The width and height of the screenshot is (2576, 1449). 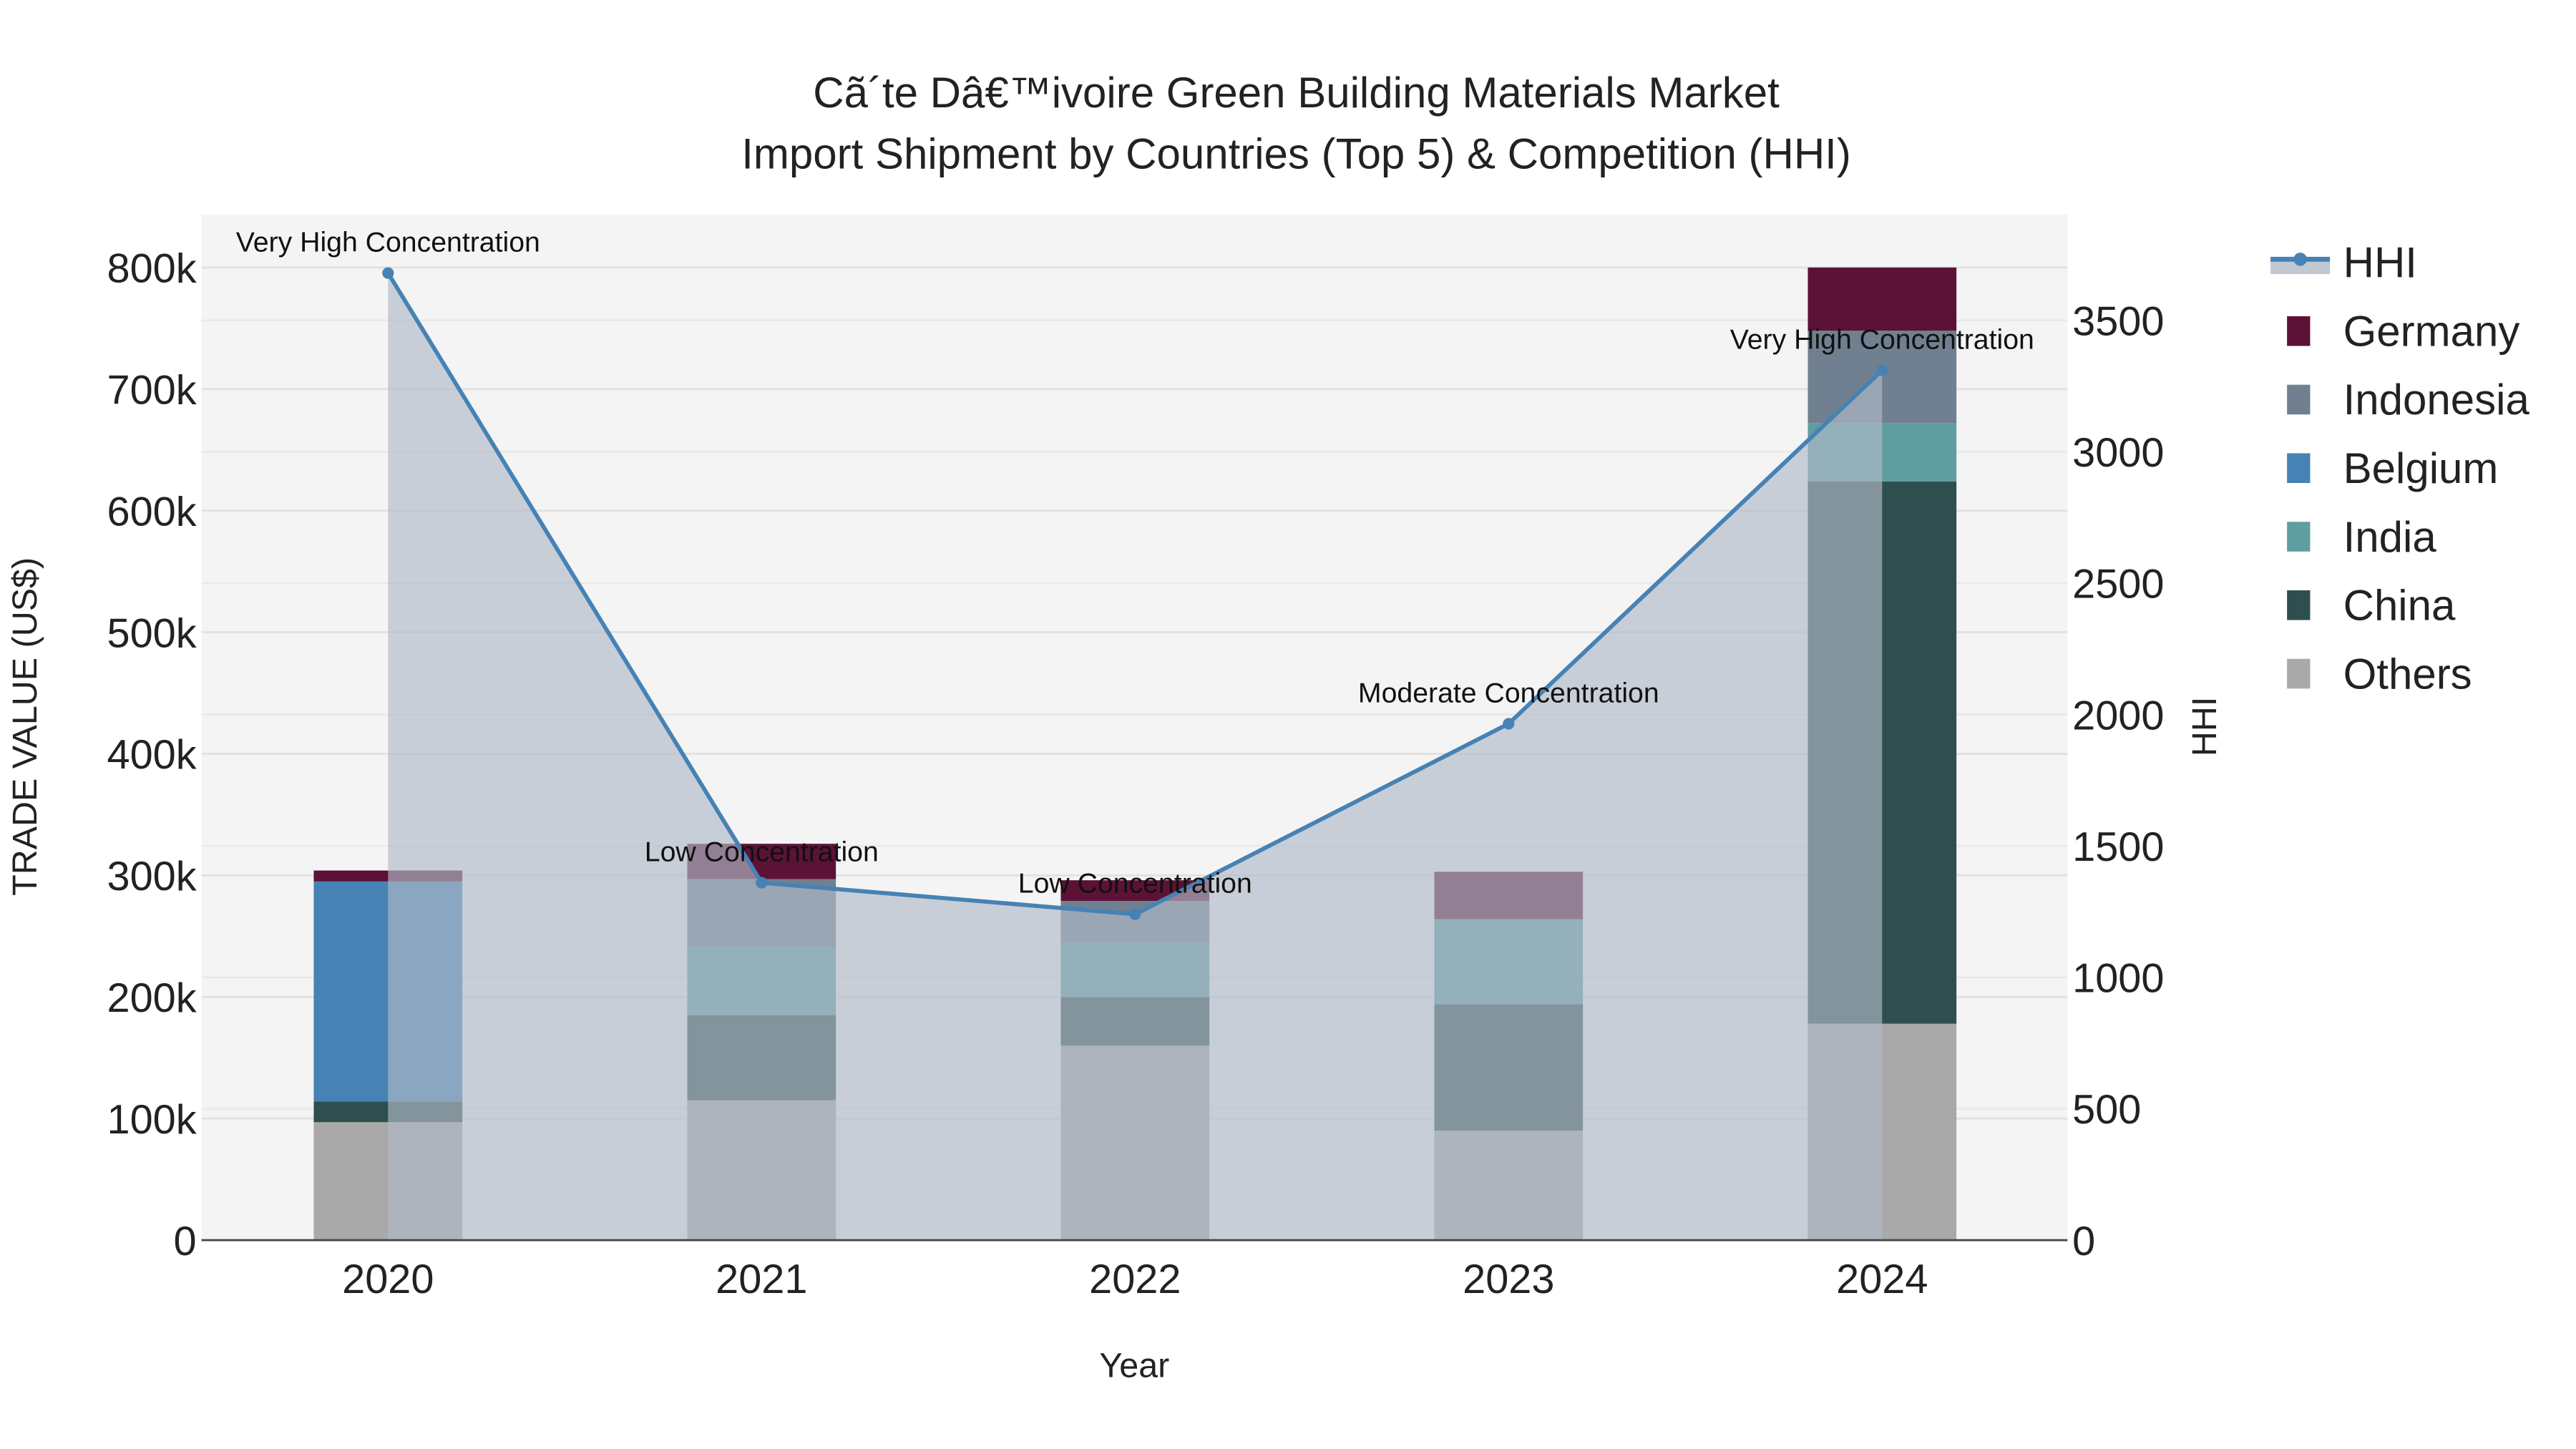 What do you see at coordinates (2106, 1110) in the screenshot?
I see `y2-tick-label: 500` at bounding box center [2106, 1110].